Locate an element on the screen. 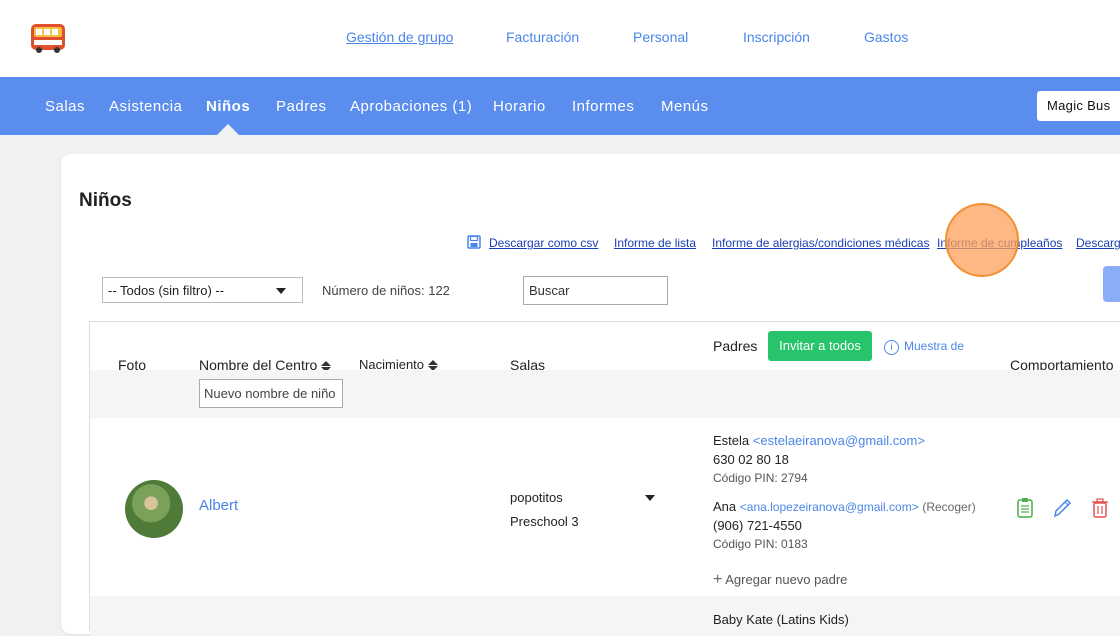  nav-item-approvals: Aprobaciones (1) is located at coordinates (411, 106).